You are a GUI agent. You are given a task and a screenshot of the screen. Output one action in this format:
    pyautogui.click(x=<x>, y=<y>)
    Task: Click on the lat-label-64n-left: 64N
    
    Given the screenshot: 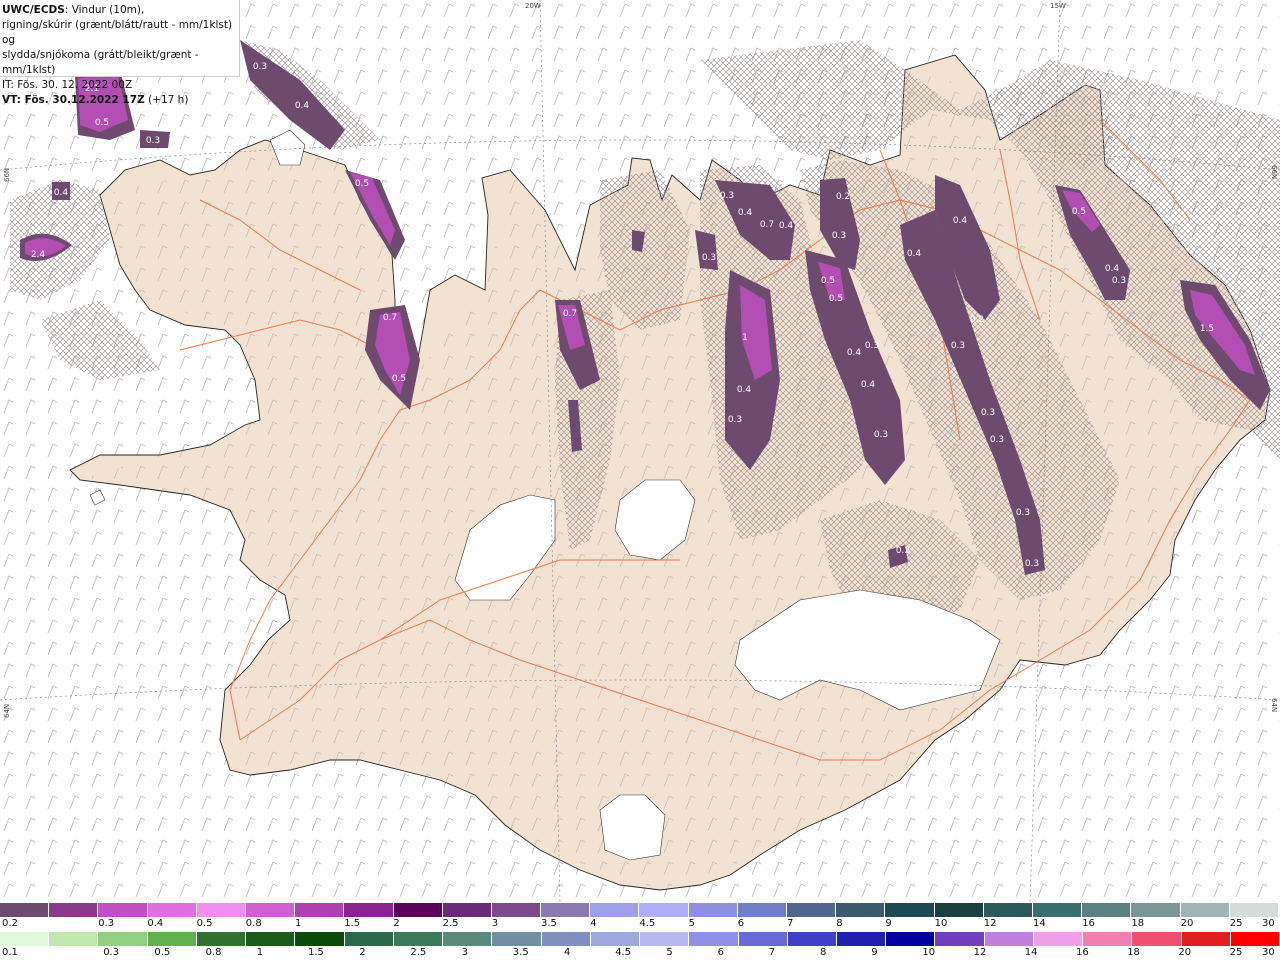 What is the action you would take?
    pyautogui.click(x=7, y=711)
    